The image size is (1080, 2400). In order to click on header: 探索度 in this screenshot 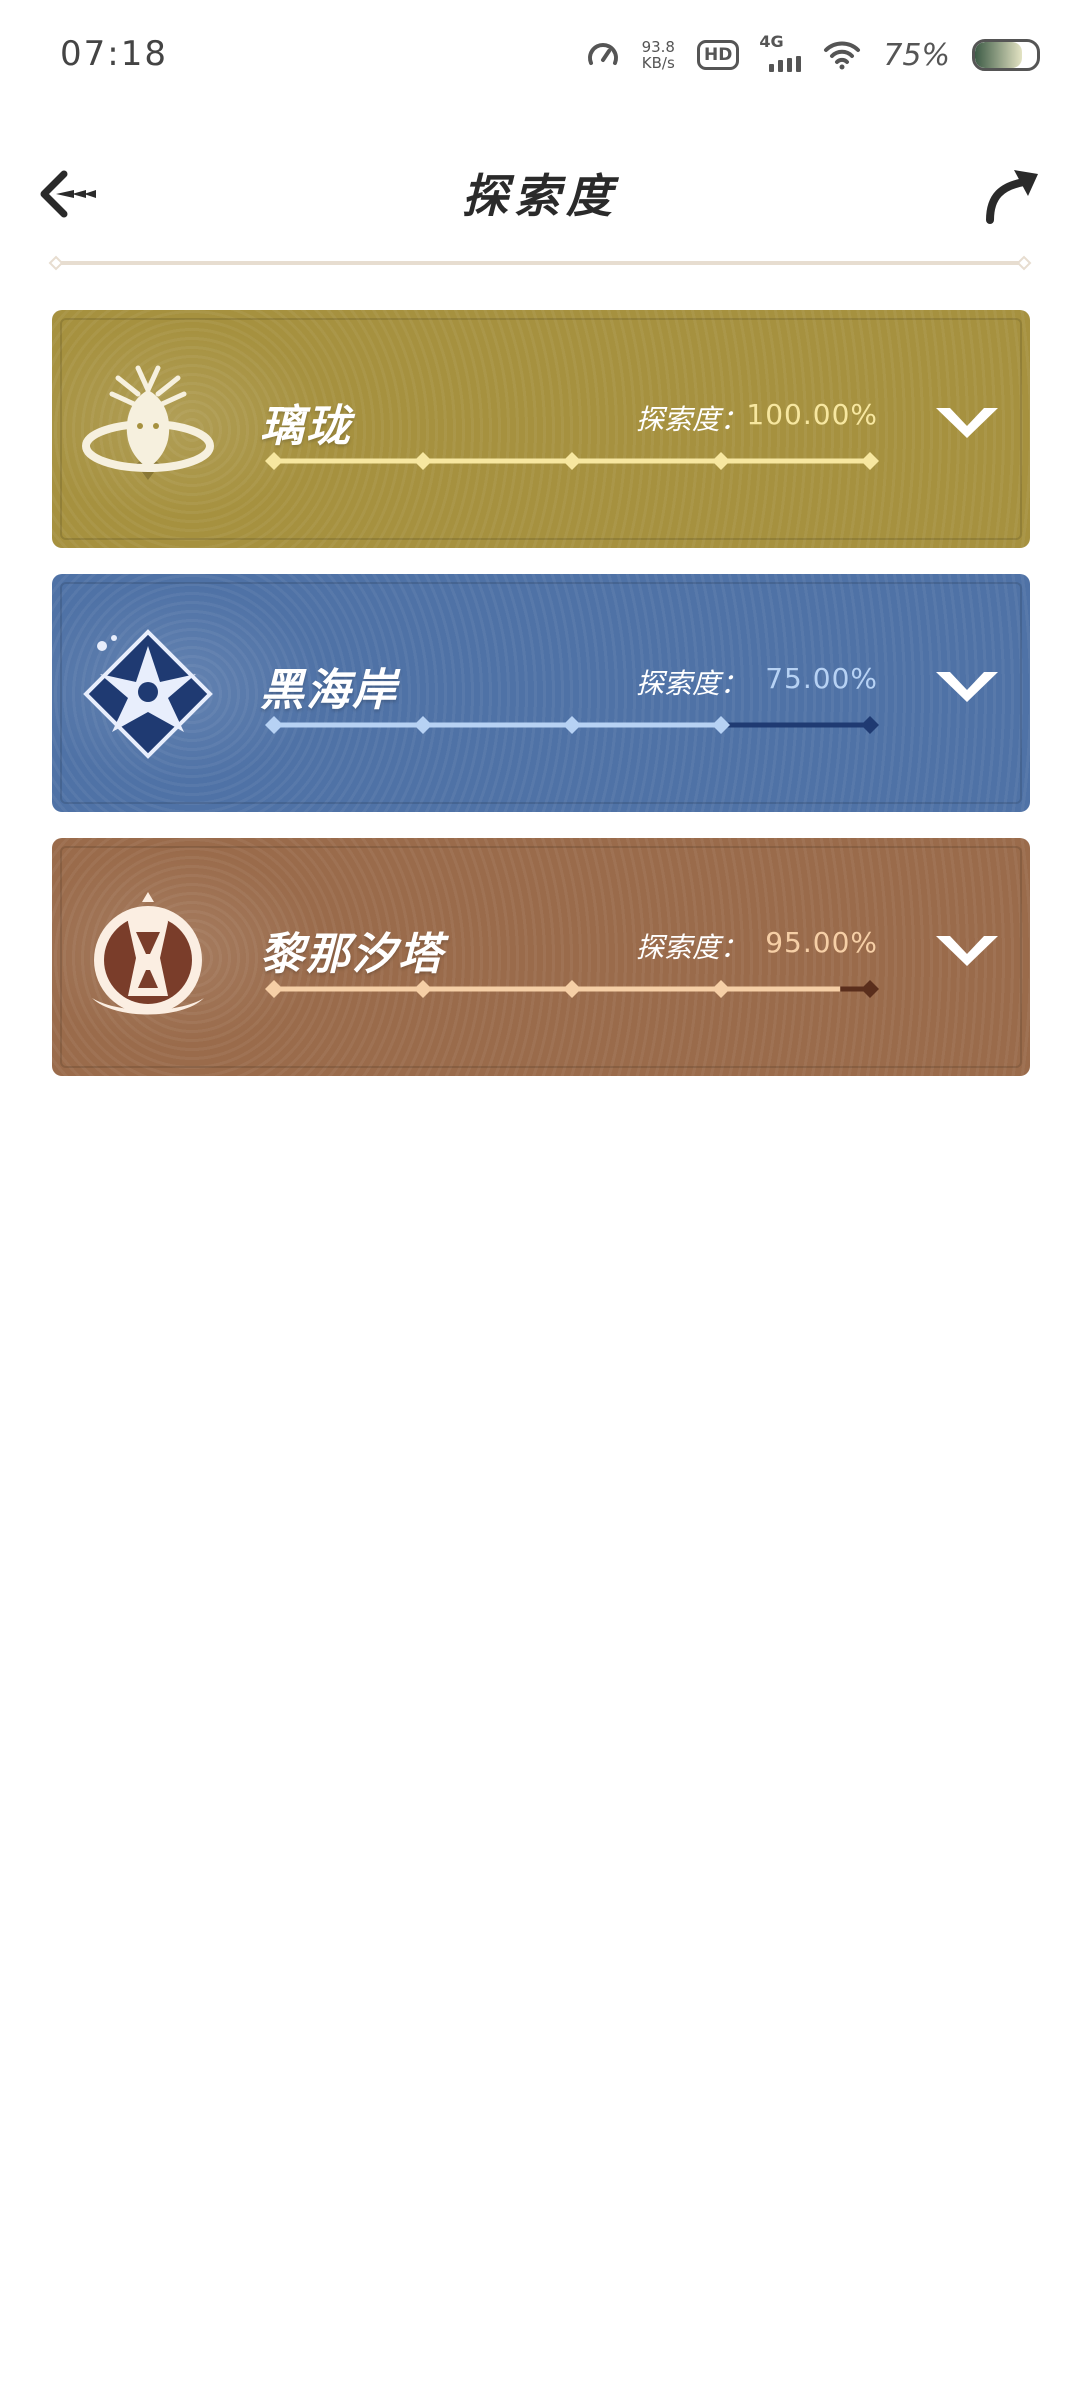, I will do `click(540, 195)`.